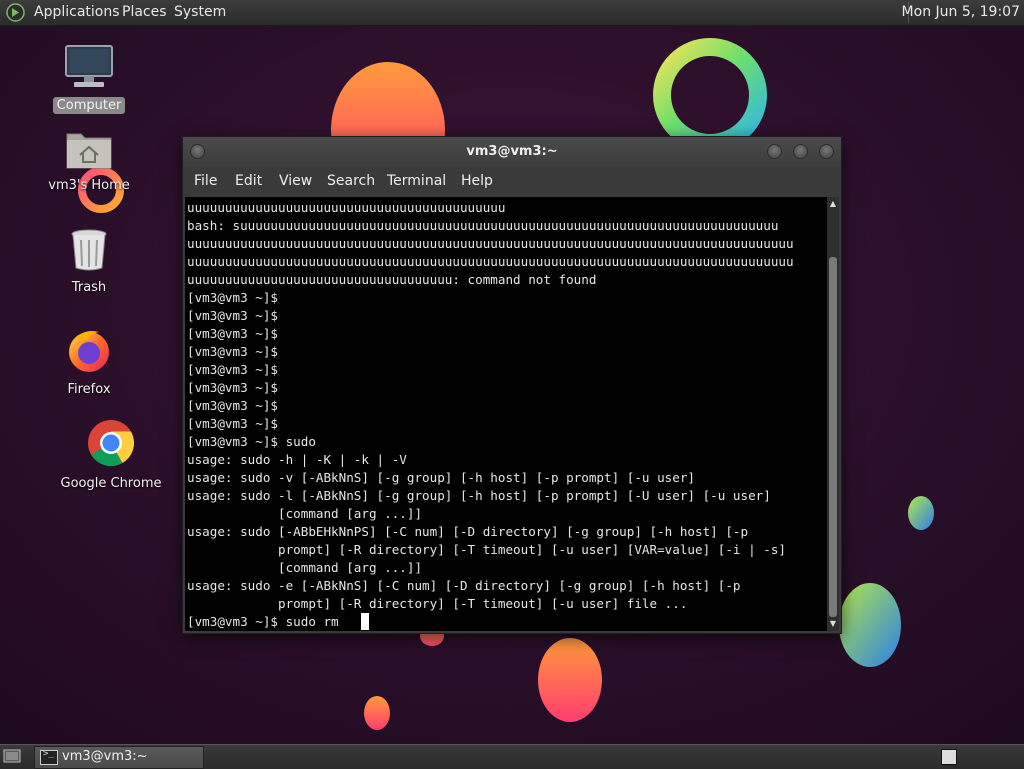 This screenshot has width=1024, height=769. Describe the element at coordinates (512, 182) in the screenshot. I see `terminal-menubar: File Edit View Search Terminal Help` at that location.